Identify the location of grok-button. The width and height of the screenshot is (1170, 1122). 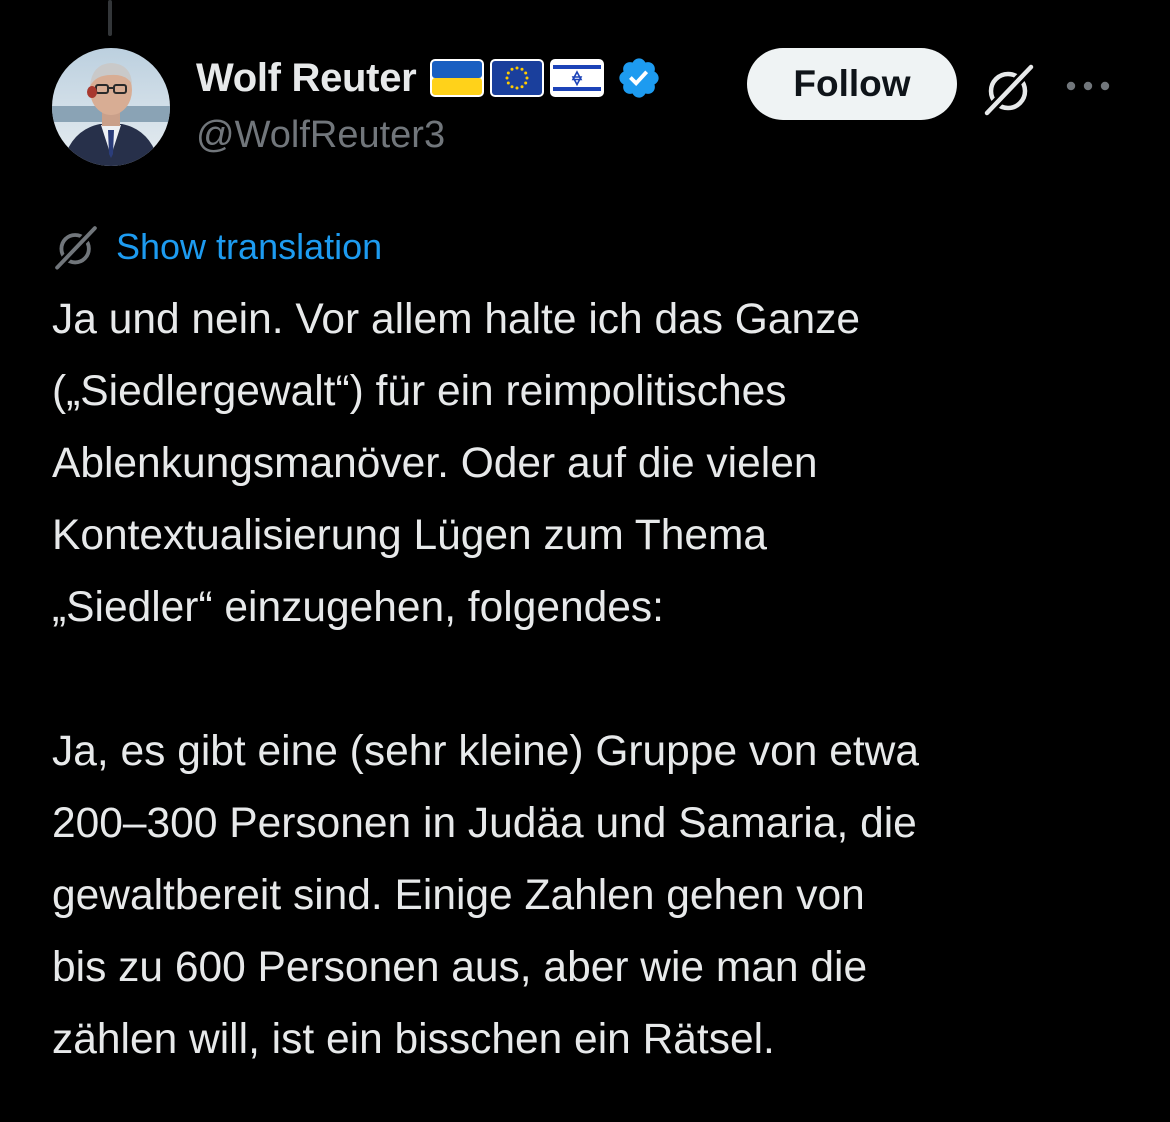
(1009, 89).